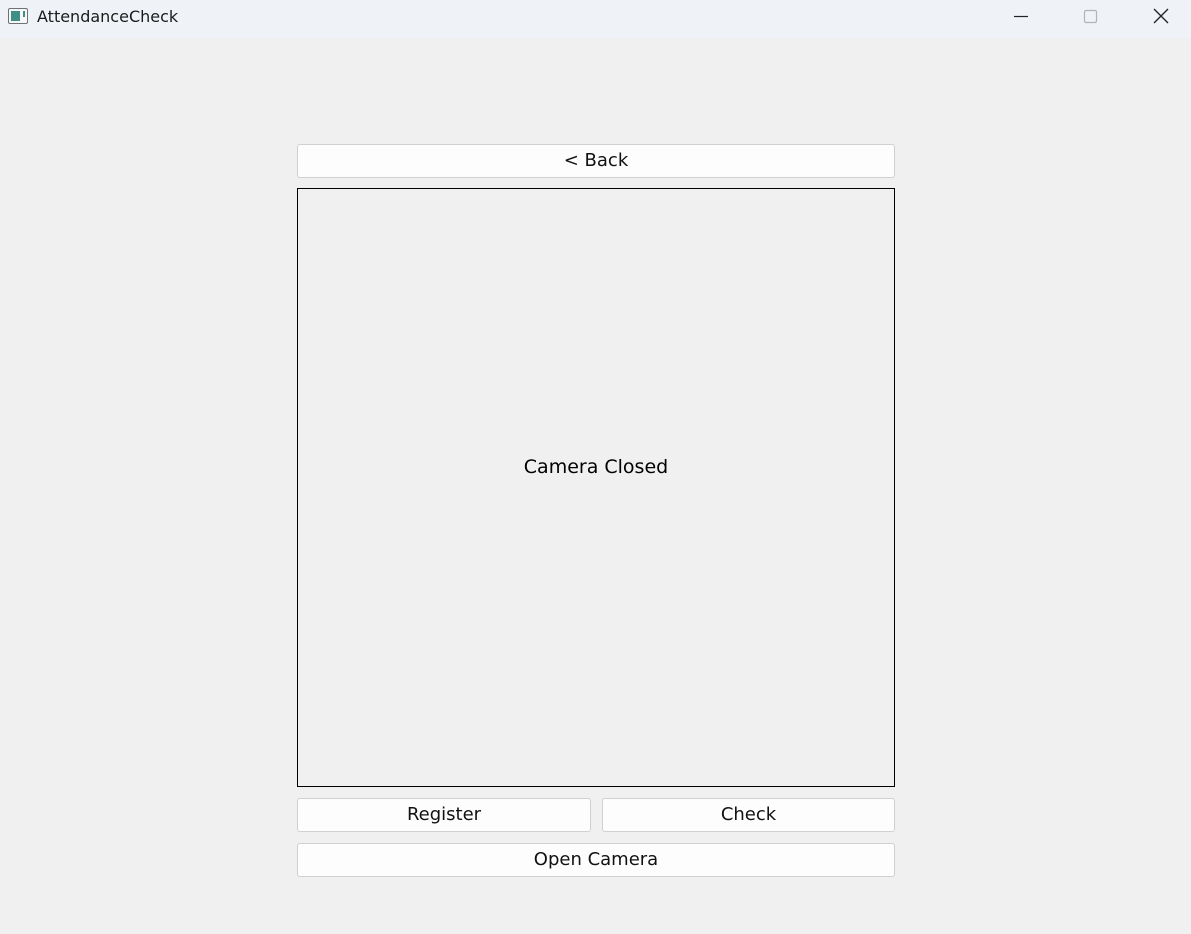 Image resolution: width=1191 pixels, height=934 pixels. What do you see at coordinates (596, 860) in the screenshot?
I see `open-camera-button: Open Camera` at bounding box center [596, 860].